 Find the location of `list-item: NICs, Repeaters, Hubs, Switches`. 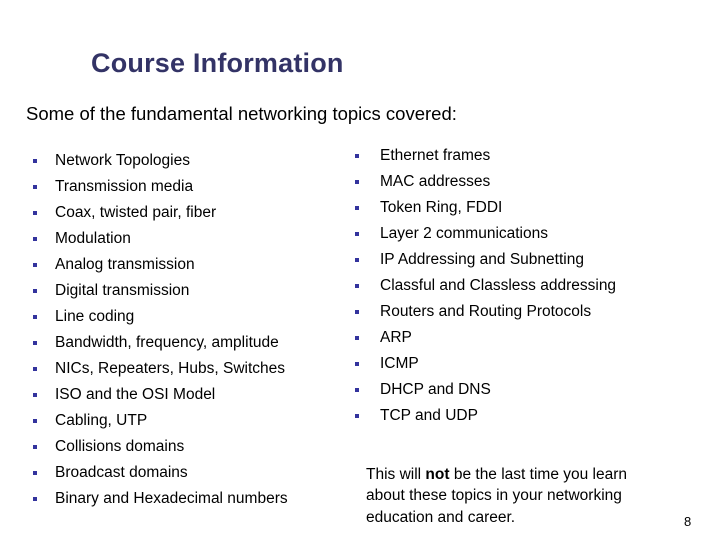

list-item: NICs, Repeaters, Hubs, Switches is located at coordinates (193, 369).